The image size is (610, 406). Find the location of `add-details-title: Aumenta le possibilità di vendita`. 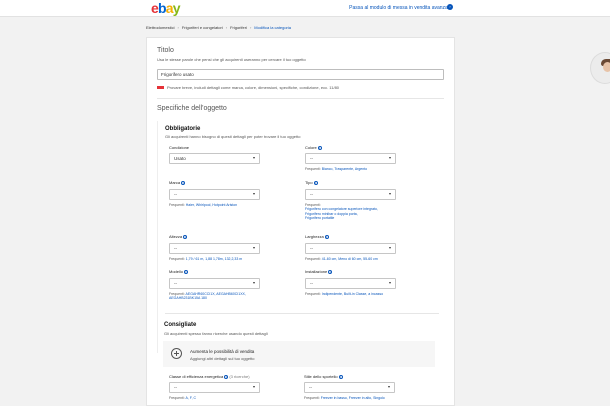

add-details-title: Aumenta le possibilità di vendita is located at coordinates (222, 351).